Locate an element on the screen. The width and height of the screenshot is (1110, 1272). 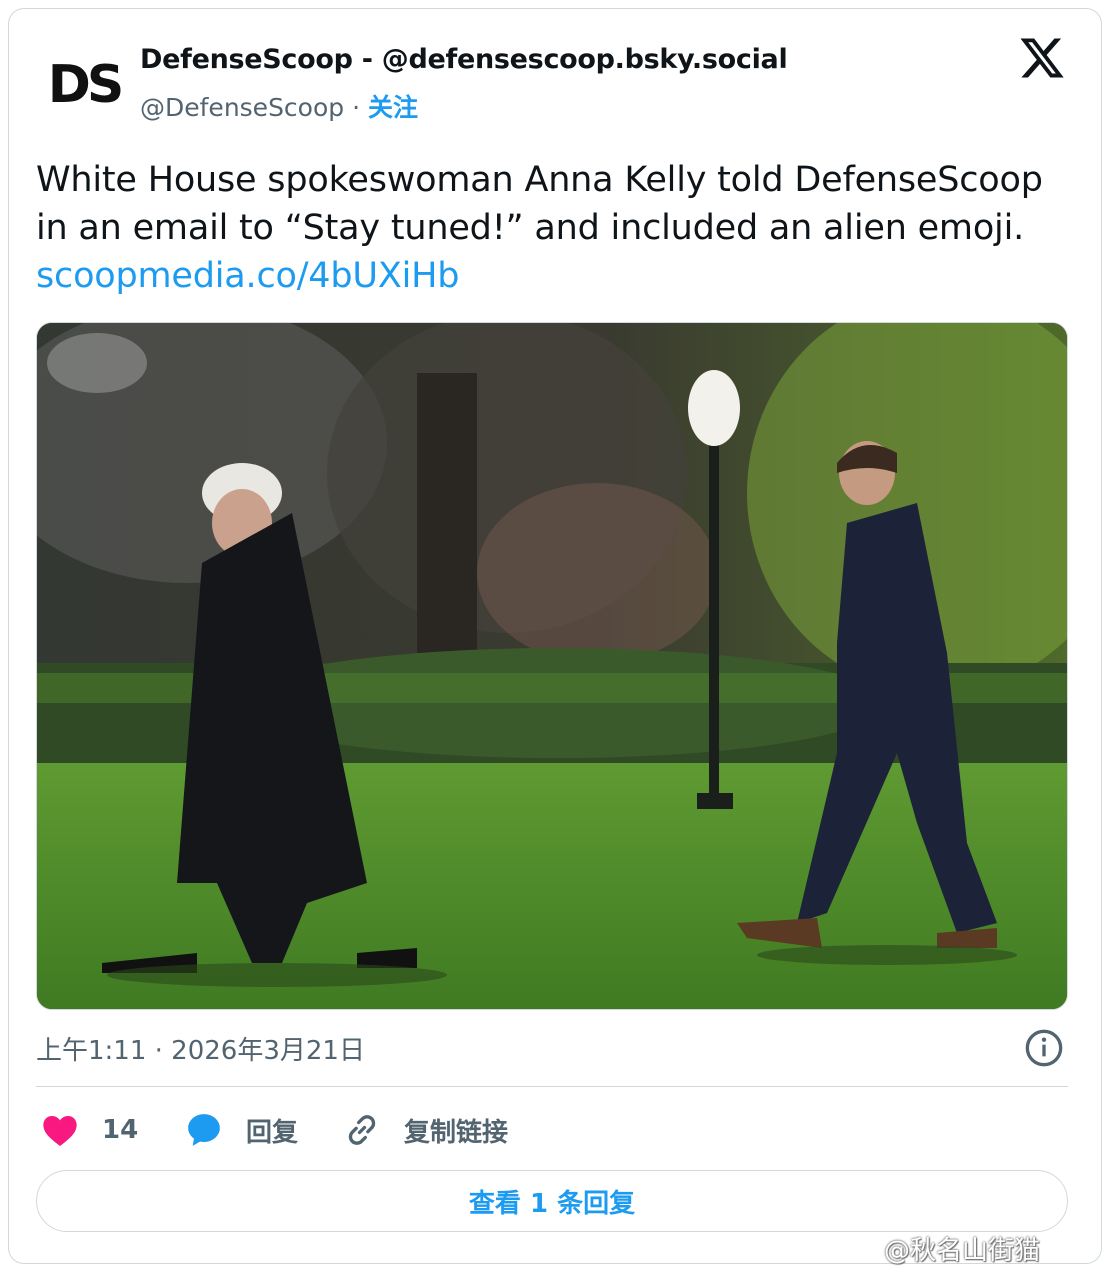
avatar: DS is located at coordinates (84, 82).